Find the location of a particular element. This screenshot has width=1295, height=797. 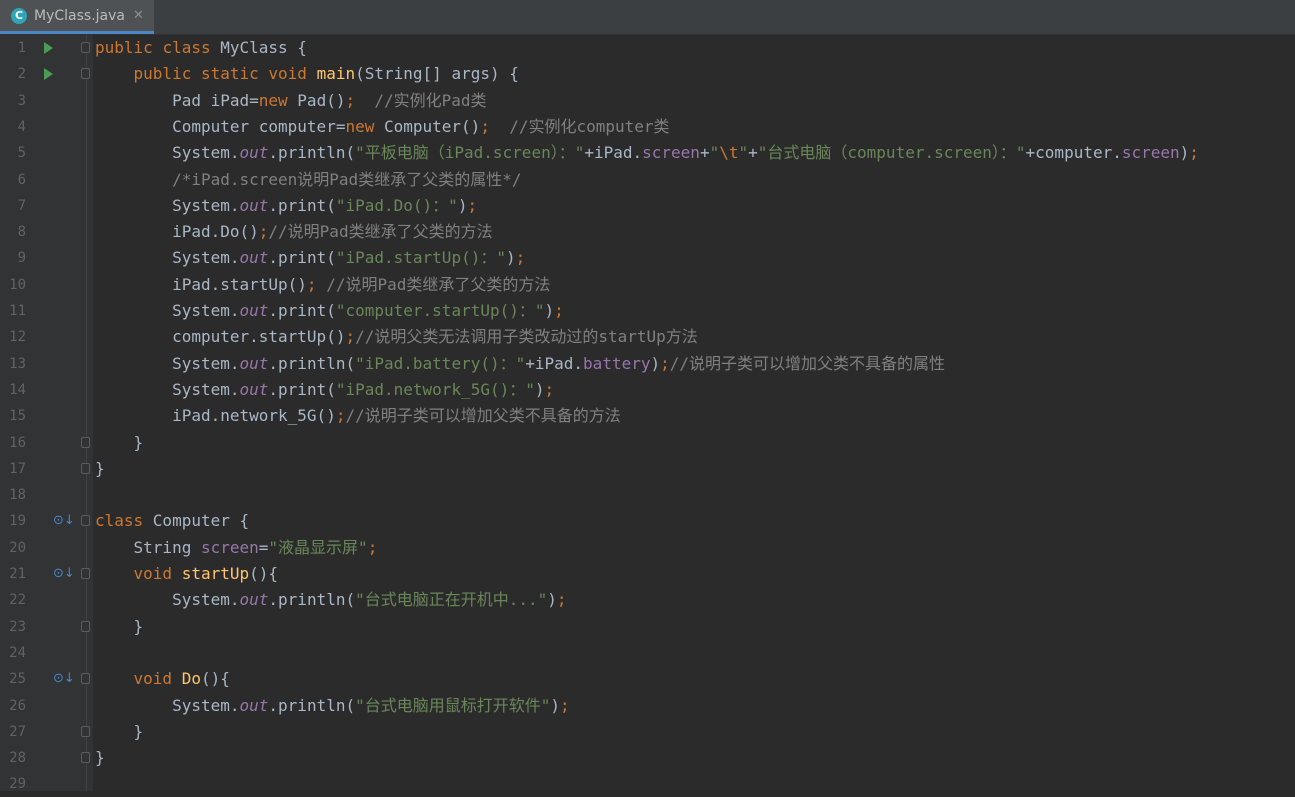

code-text: System.out.print("iPad.startUp()："); is located at coordinates (310, 258).